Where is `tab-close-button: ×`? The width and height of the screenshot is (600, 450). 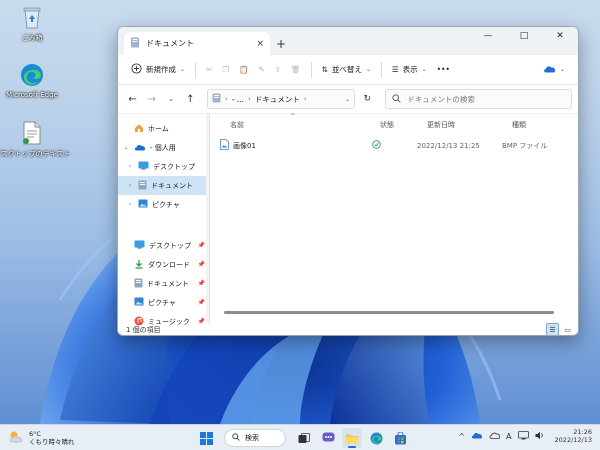
tab-close-button: × is located at coordinates (260, 44).